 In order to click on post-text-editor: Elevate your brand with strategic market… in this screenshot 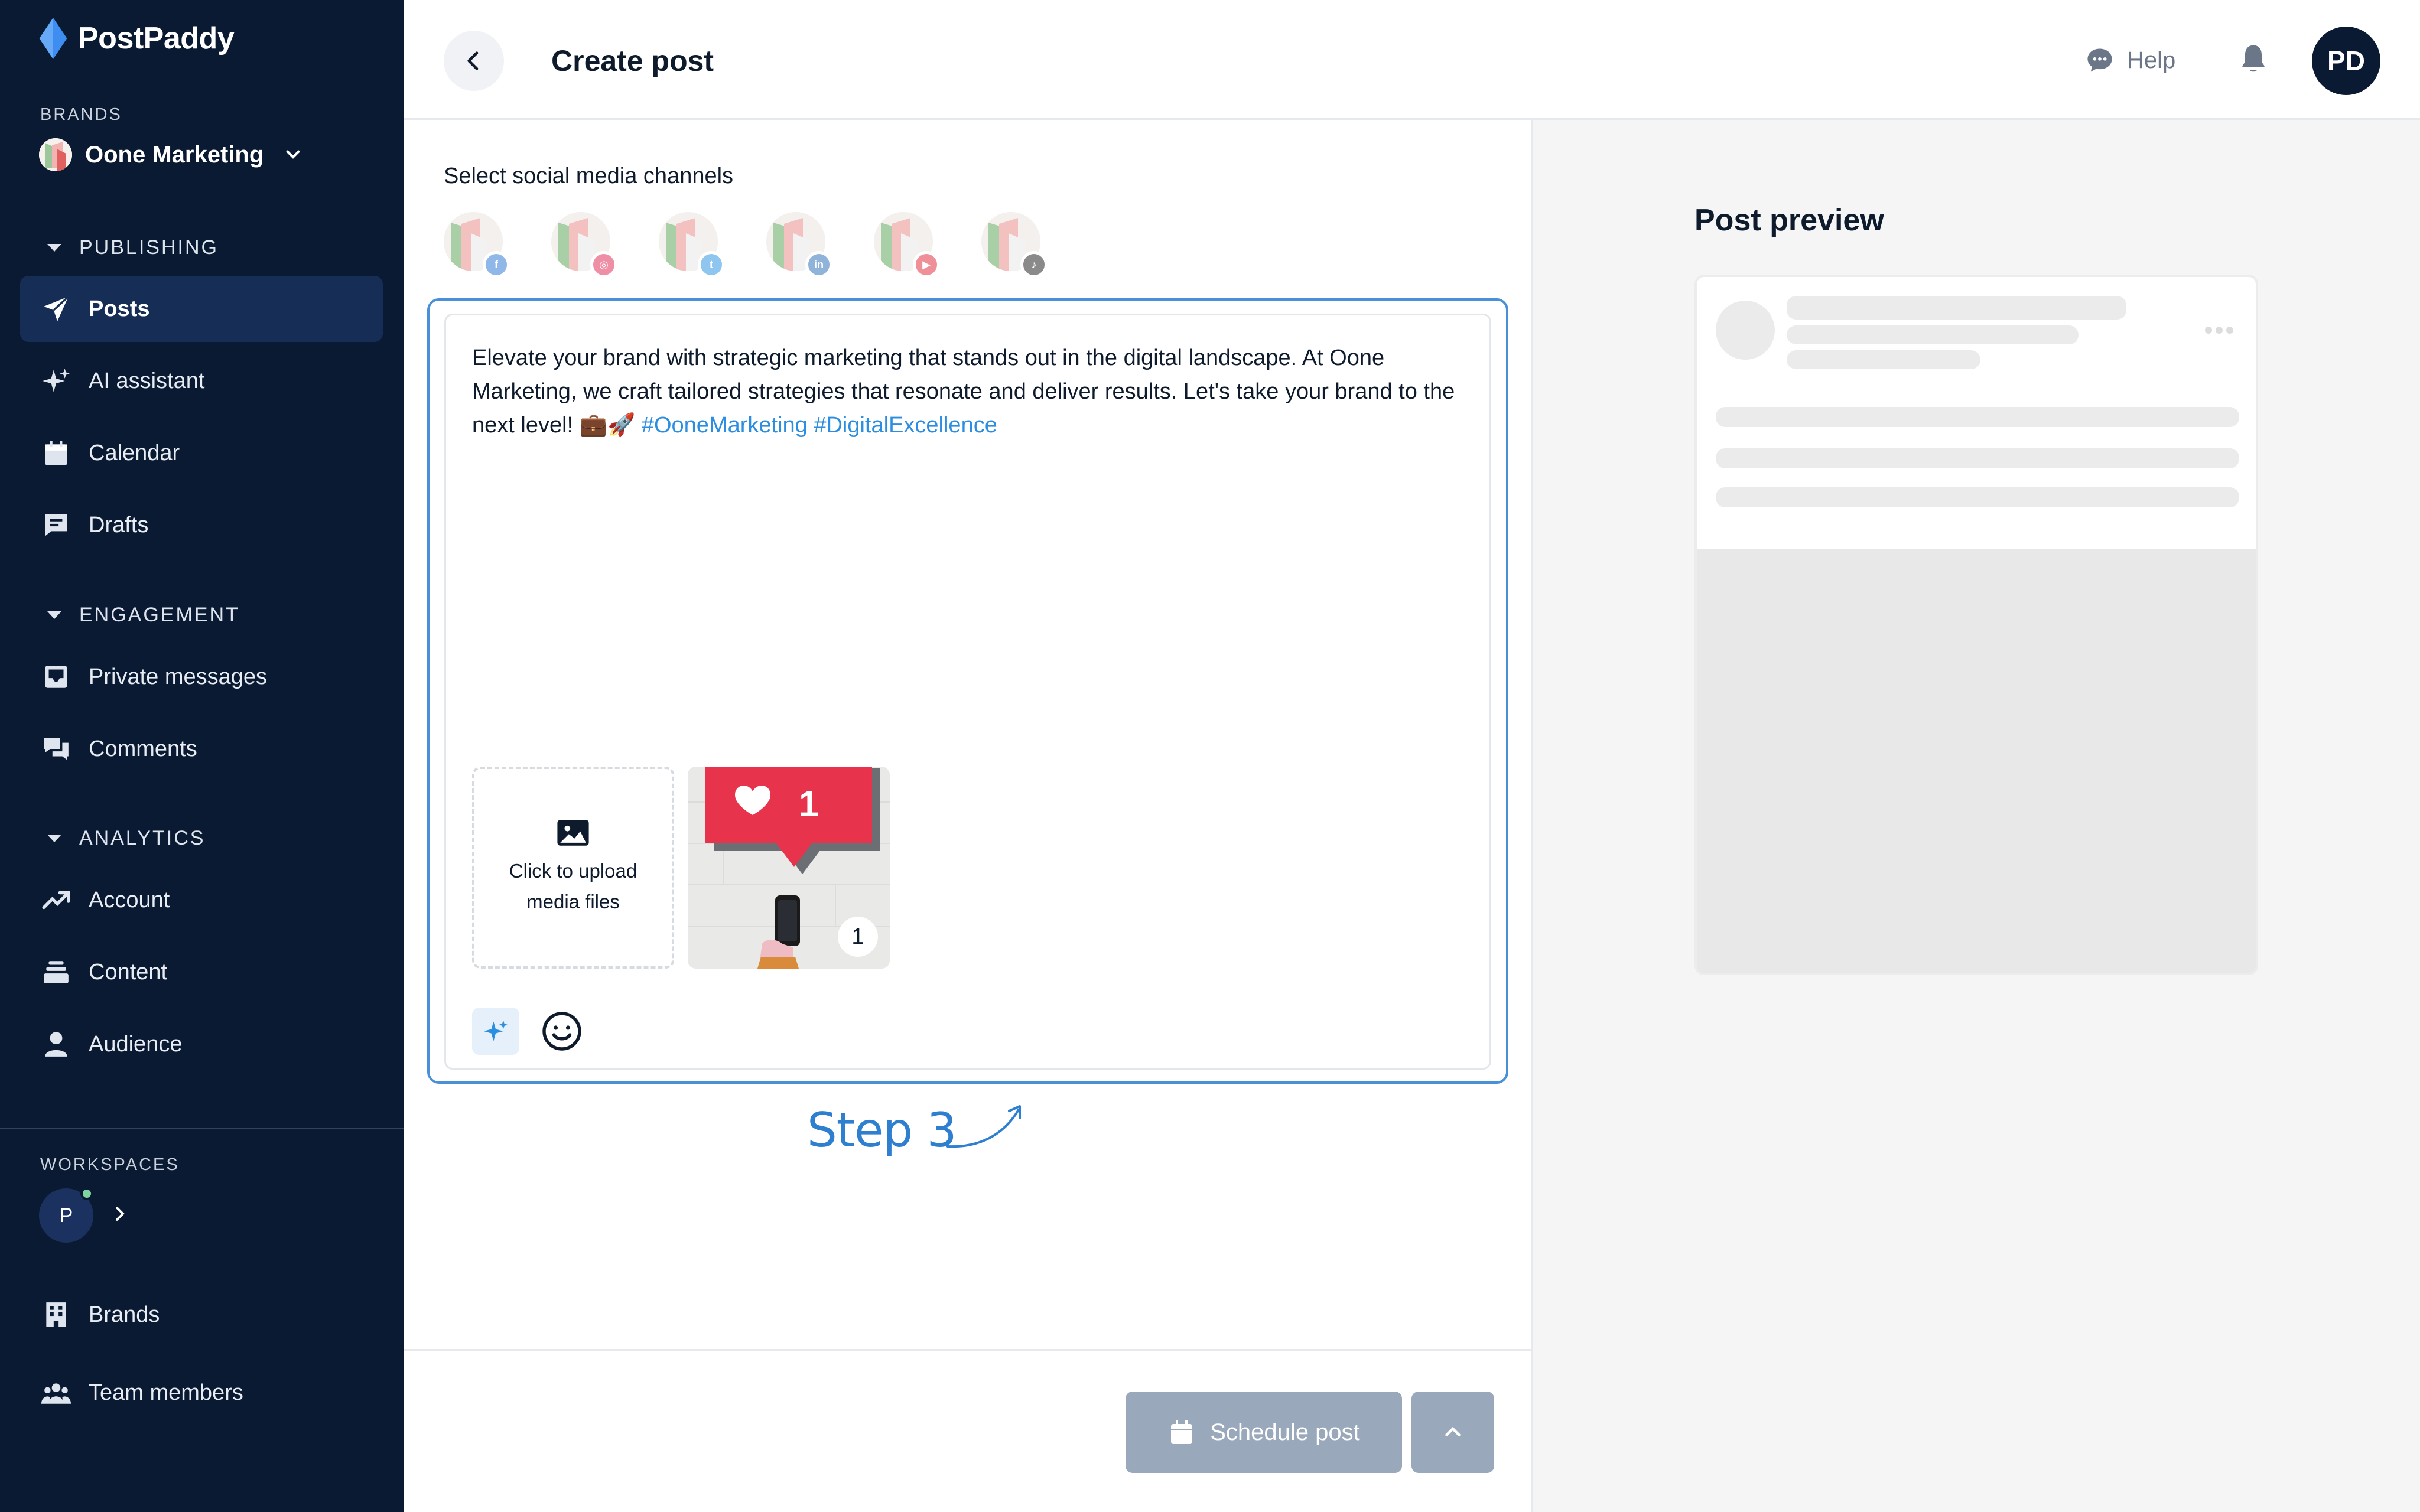, I will do `click(968, 391)`.